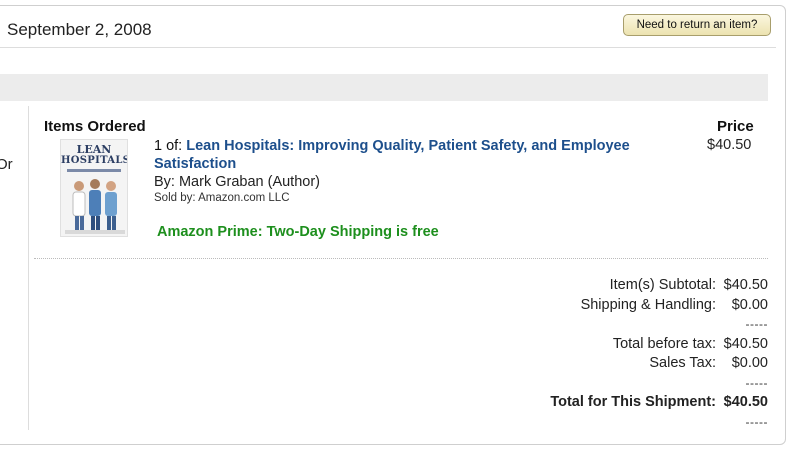  Describe the element at coordinates (28, 268) in the screenshot. I see `column-divider` at that location.